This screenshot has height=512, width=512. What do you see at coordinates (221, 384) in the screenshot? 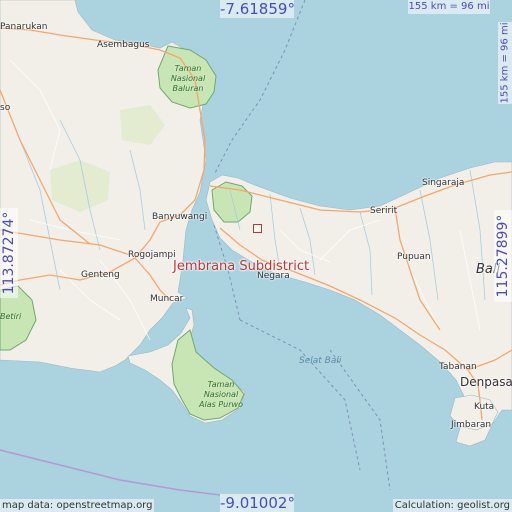
I see `park-label-alas-purwo-line1: Taman` at bounding box center [221, 384].